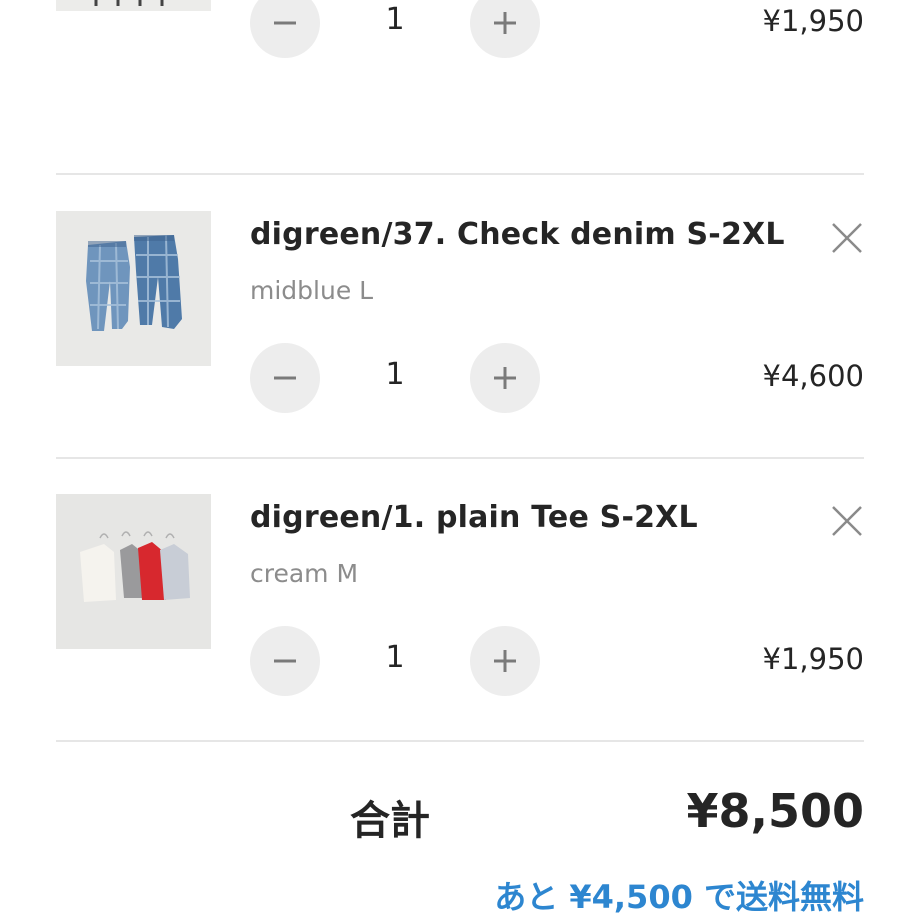  What do you see at coordinates (304, 573) in the screenshot?
I see `item-variant: cream M` at bounding box center [304, 573].